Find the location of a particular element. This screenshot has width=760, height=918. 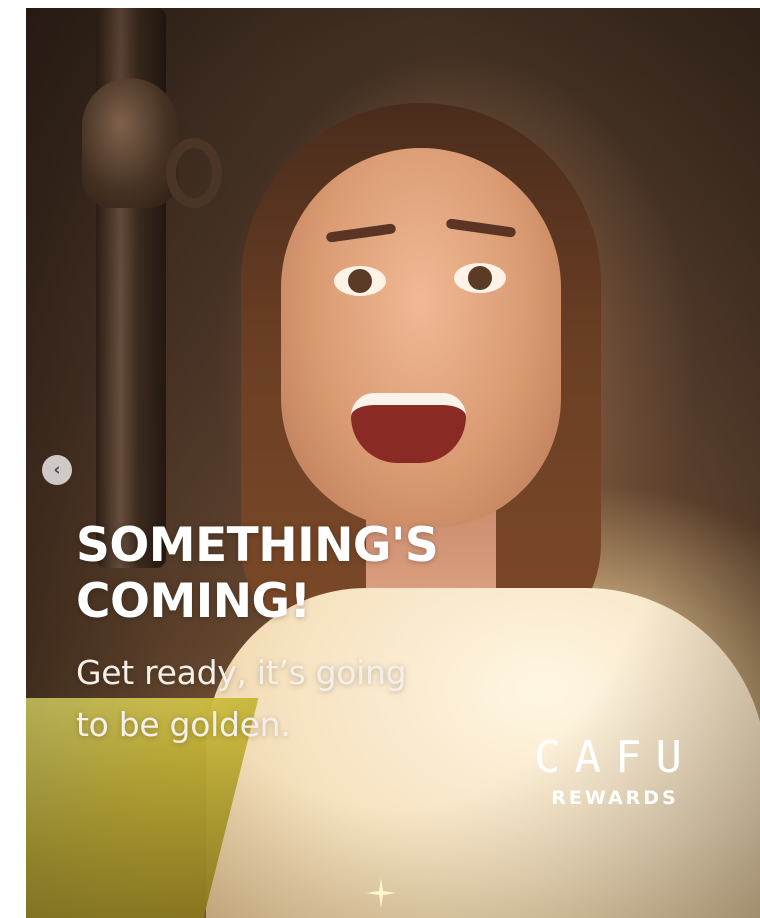

headline-line-2: COMING! is located at coordinates (193, 601).